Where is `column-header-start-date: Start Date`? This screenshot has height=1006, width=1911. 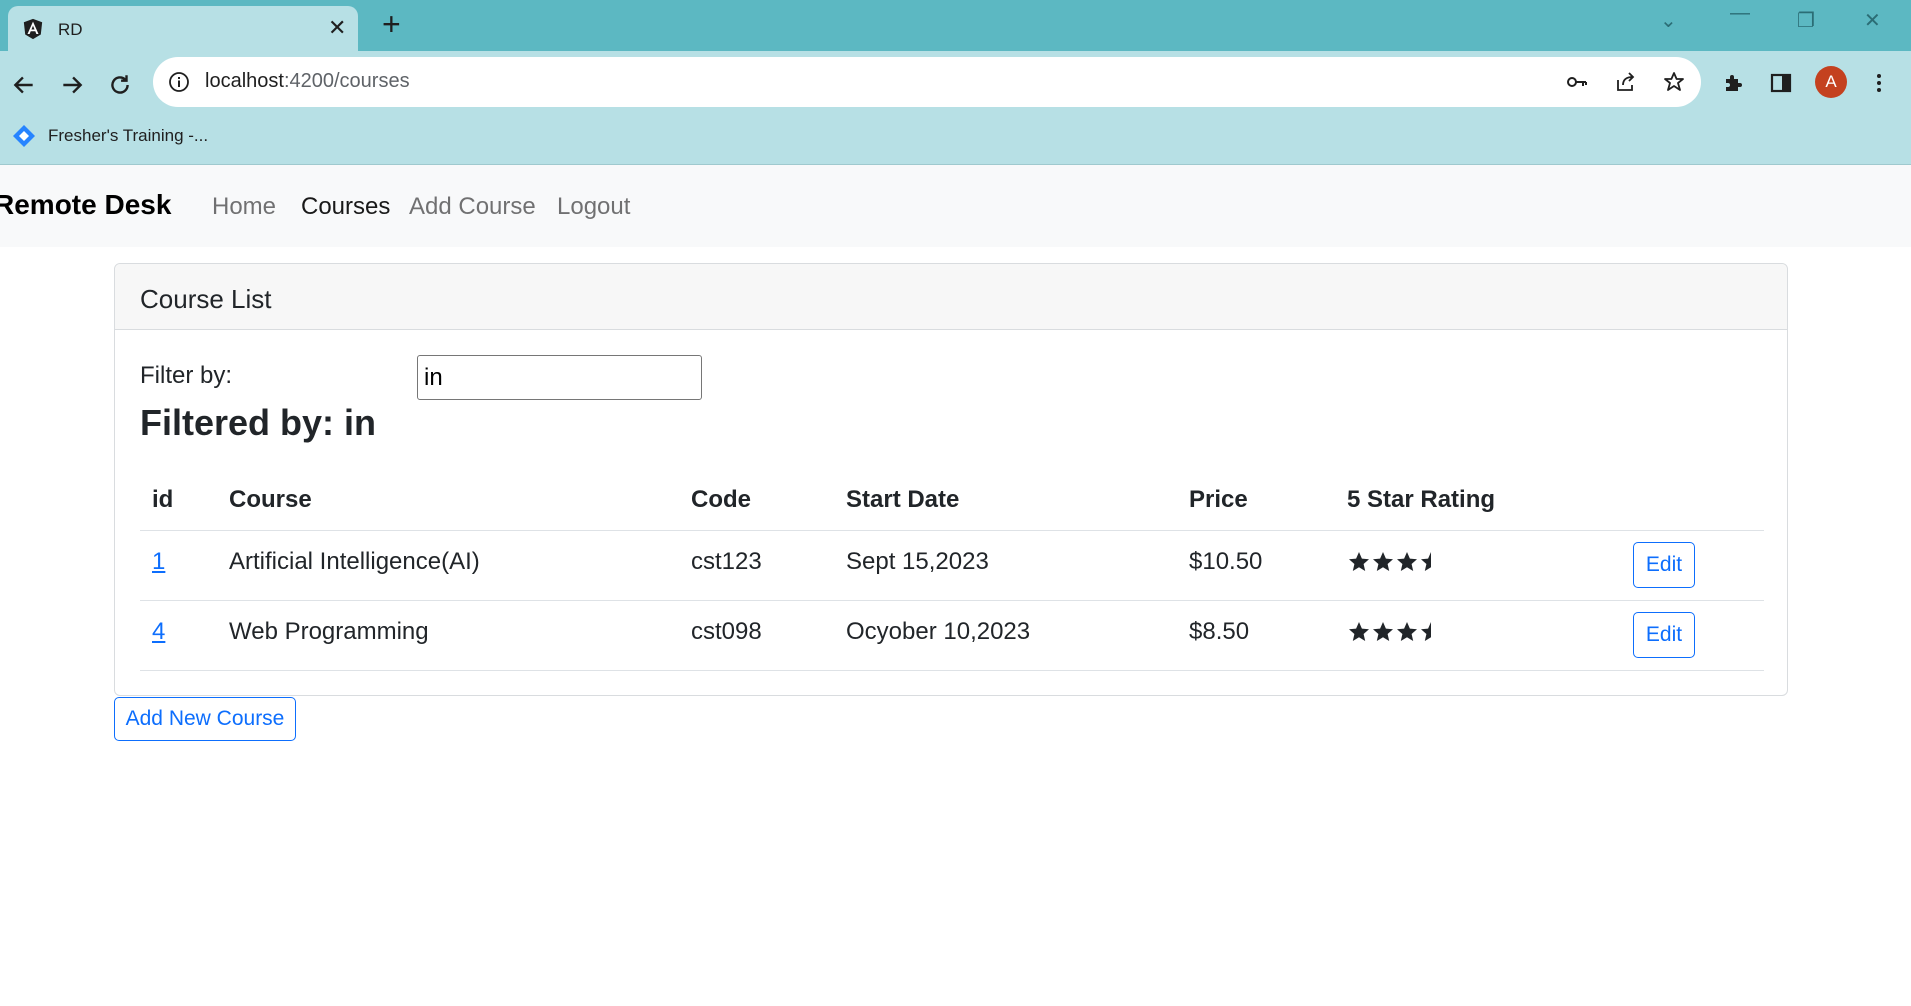 column-header-start-date: Start Date is located at coordinates (903, 499).